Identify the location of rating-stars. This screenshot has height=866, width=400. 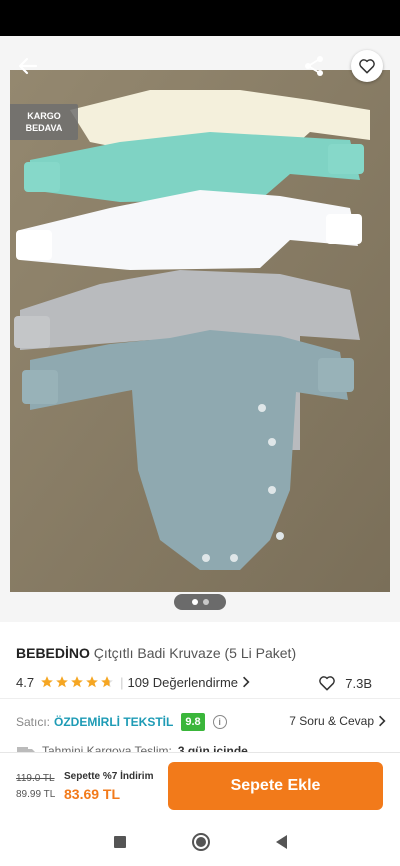
(77, 682).